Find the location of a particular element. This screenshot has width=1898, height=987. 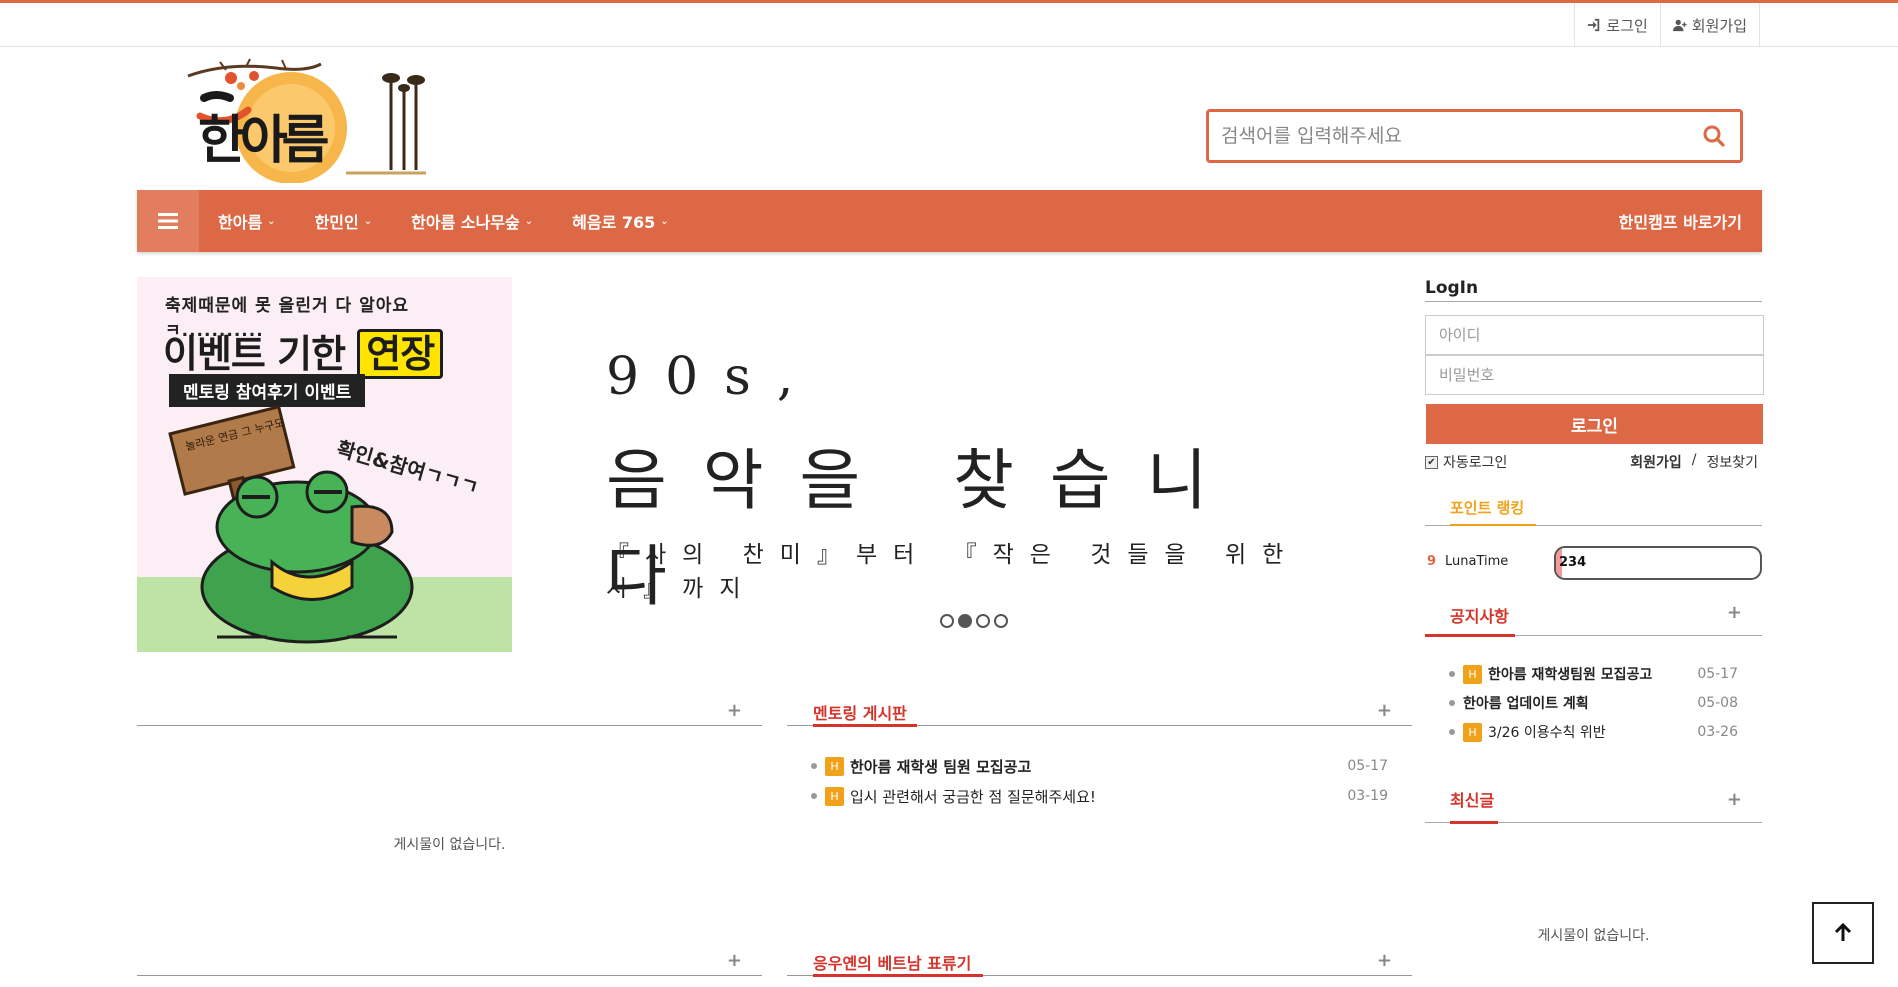

post-title: 3/26 이용수칙 위반 is located at coordinates (1547, 733).